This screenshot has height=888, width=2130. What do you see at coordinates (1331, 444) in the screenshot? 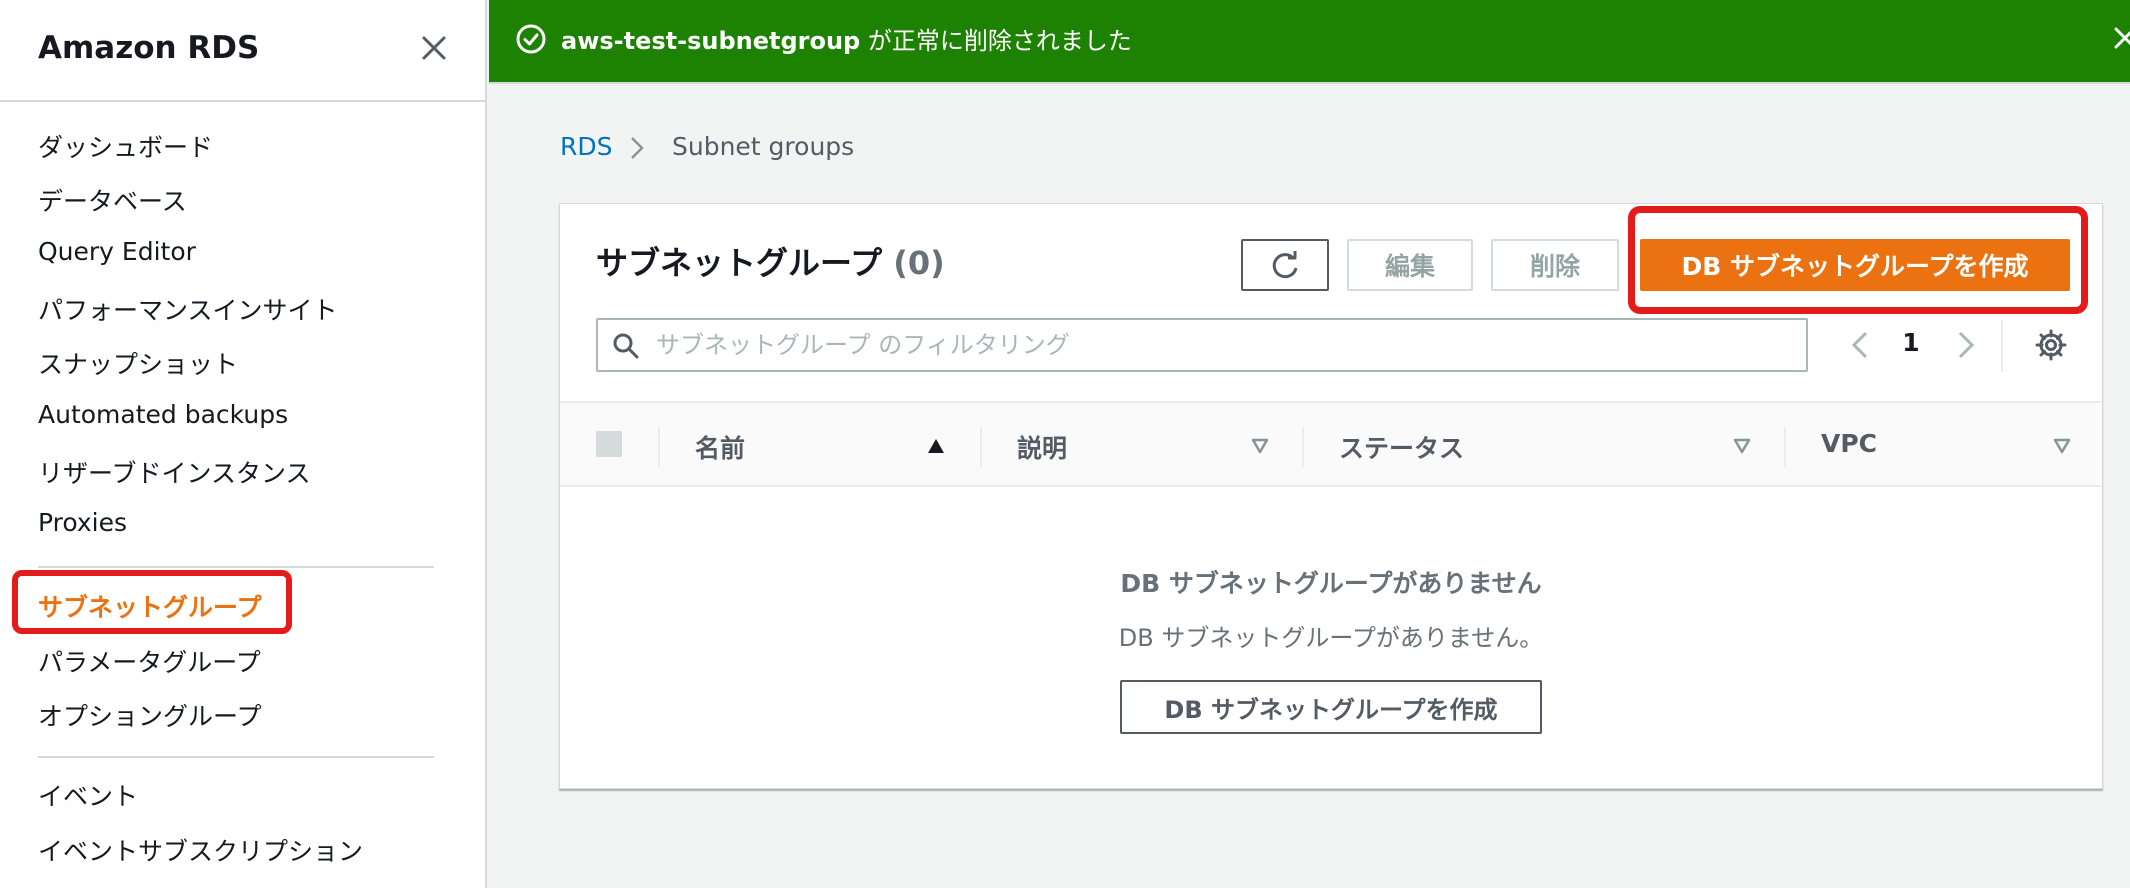
I see `table-header: 名前 説明 ステータス VPC` at bounding box center [1331, 444].